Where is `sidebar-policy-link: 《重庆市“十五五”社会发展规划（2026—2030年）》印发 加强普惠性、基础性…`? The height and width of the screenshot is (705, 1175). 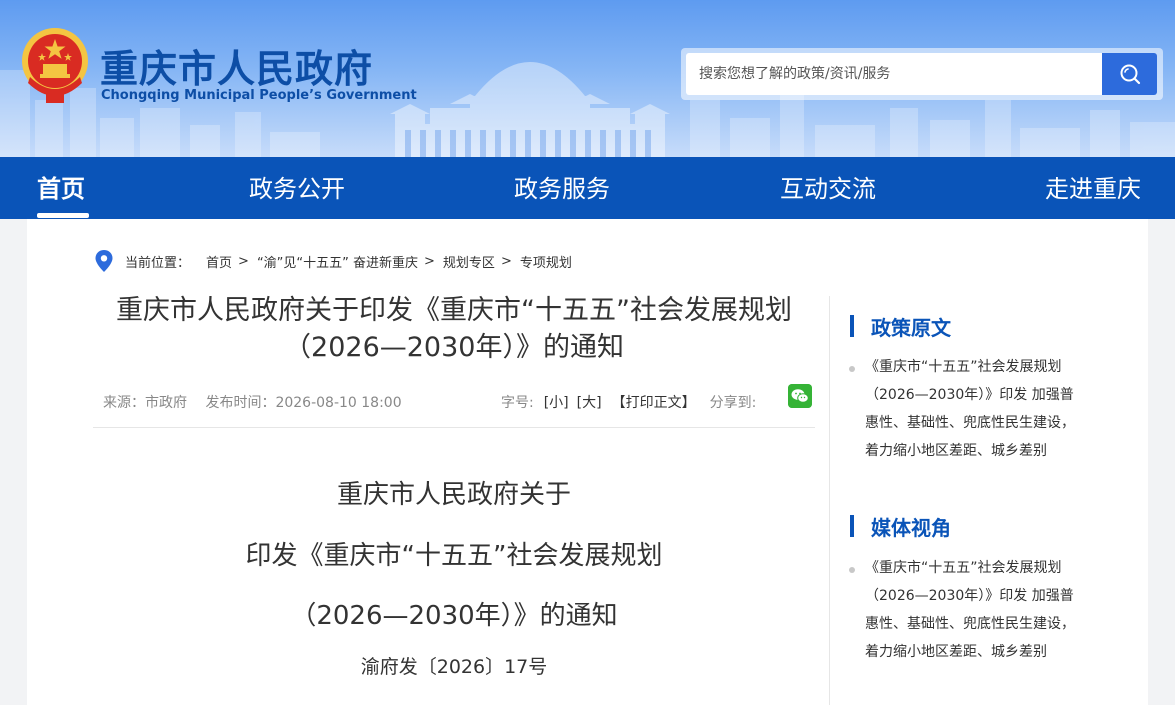
sidebar-policy-link: 《重庆市“十五五”社会发展规划（2026—2030年）》印发 加强普惠性、基础性… is located at coordinates (972, 409).